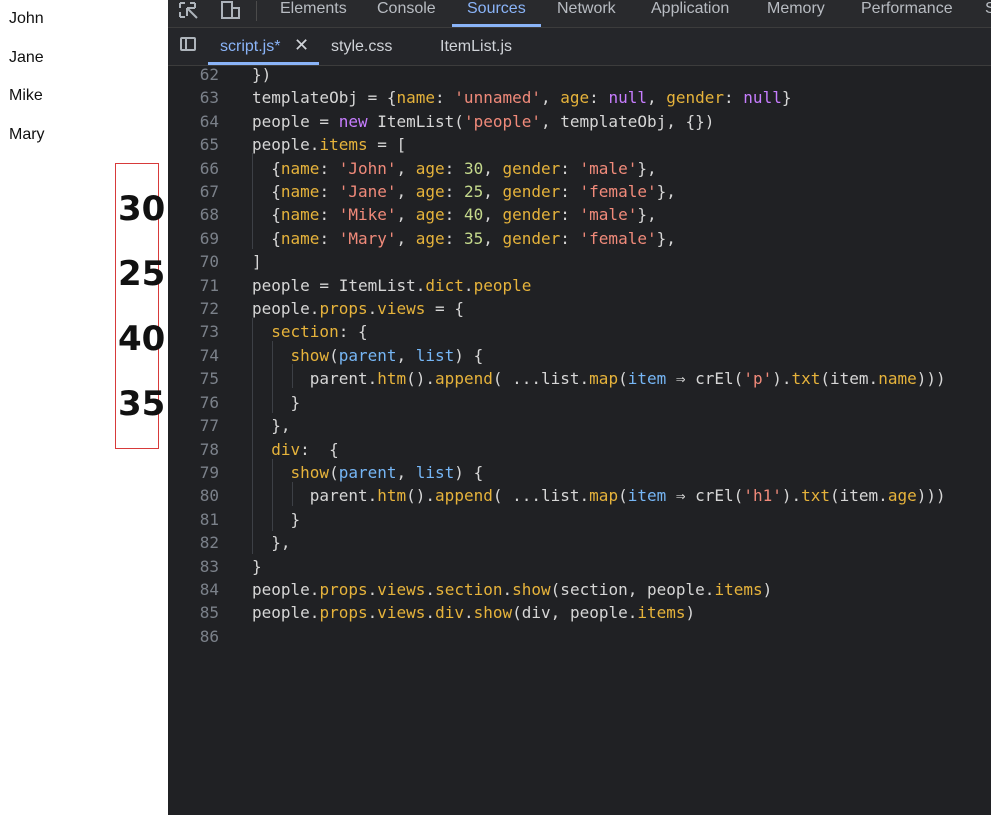 The height and width of the screenshot is (815, 991). Describe the element at coordinates (406, 9) in the screenshot. I see `tab-console: Console` at that location.